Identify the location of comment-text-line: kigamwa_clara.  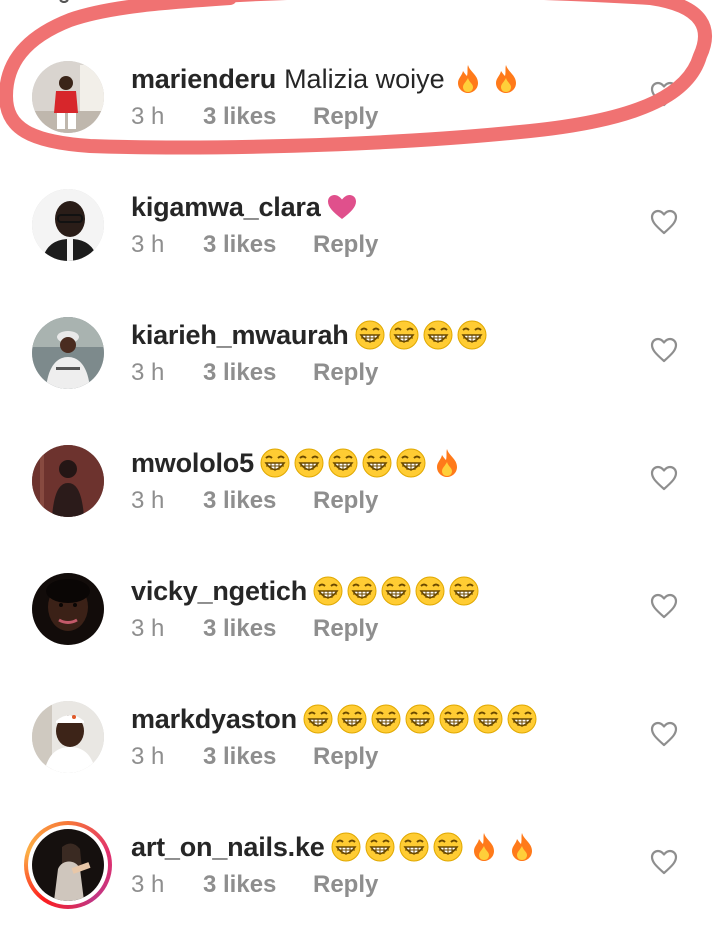
(244, 207).